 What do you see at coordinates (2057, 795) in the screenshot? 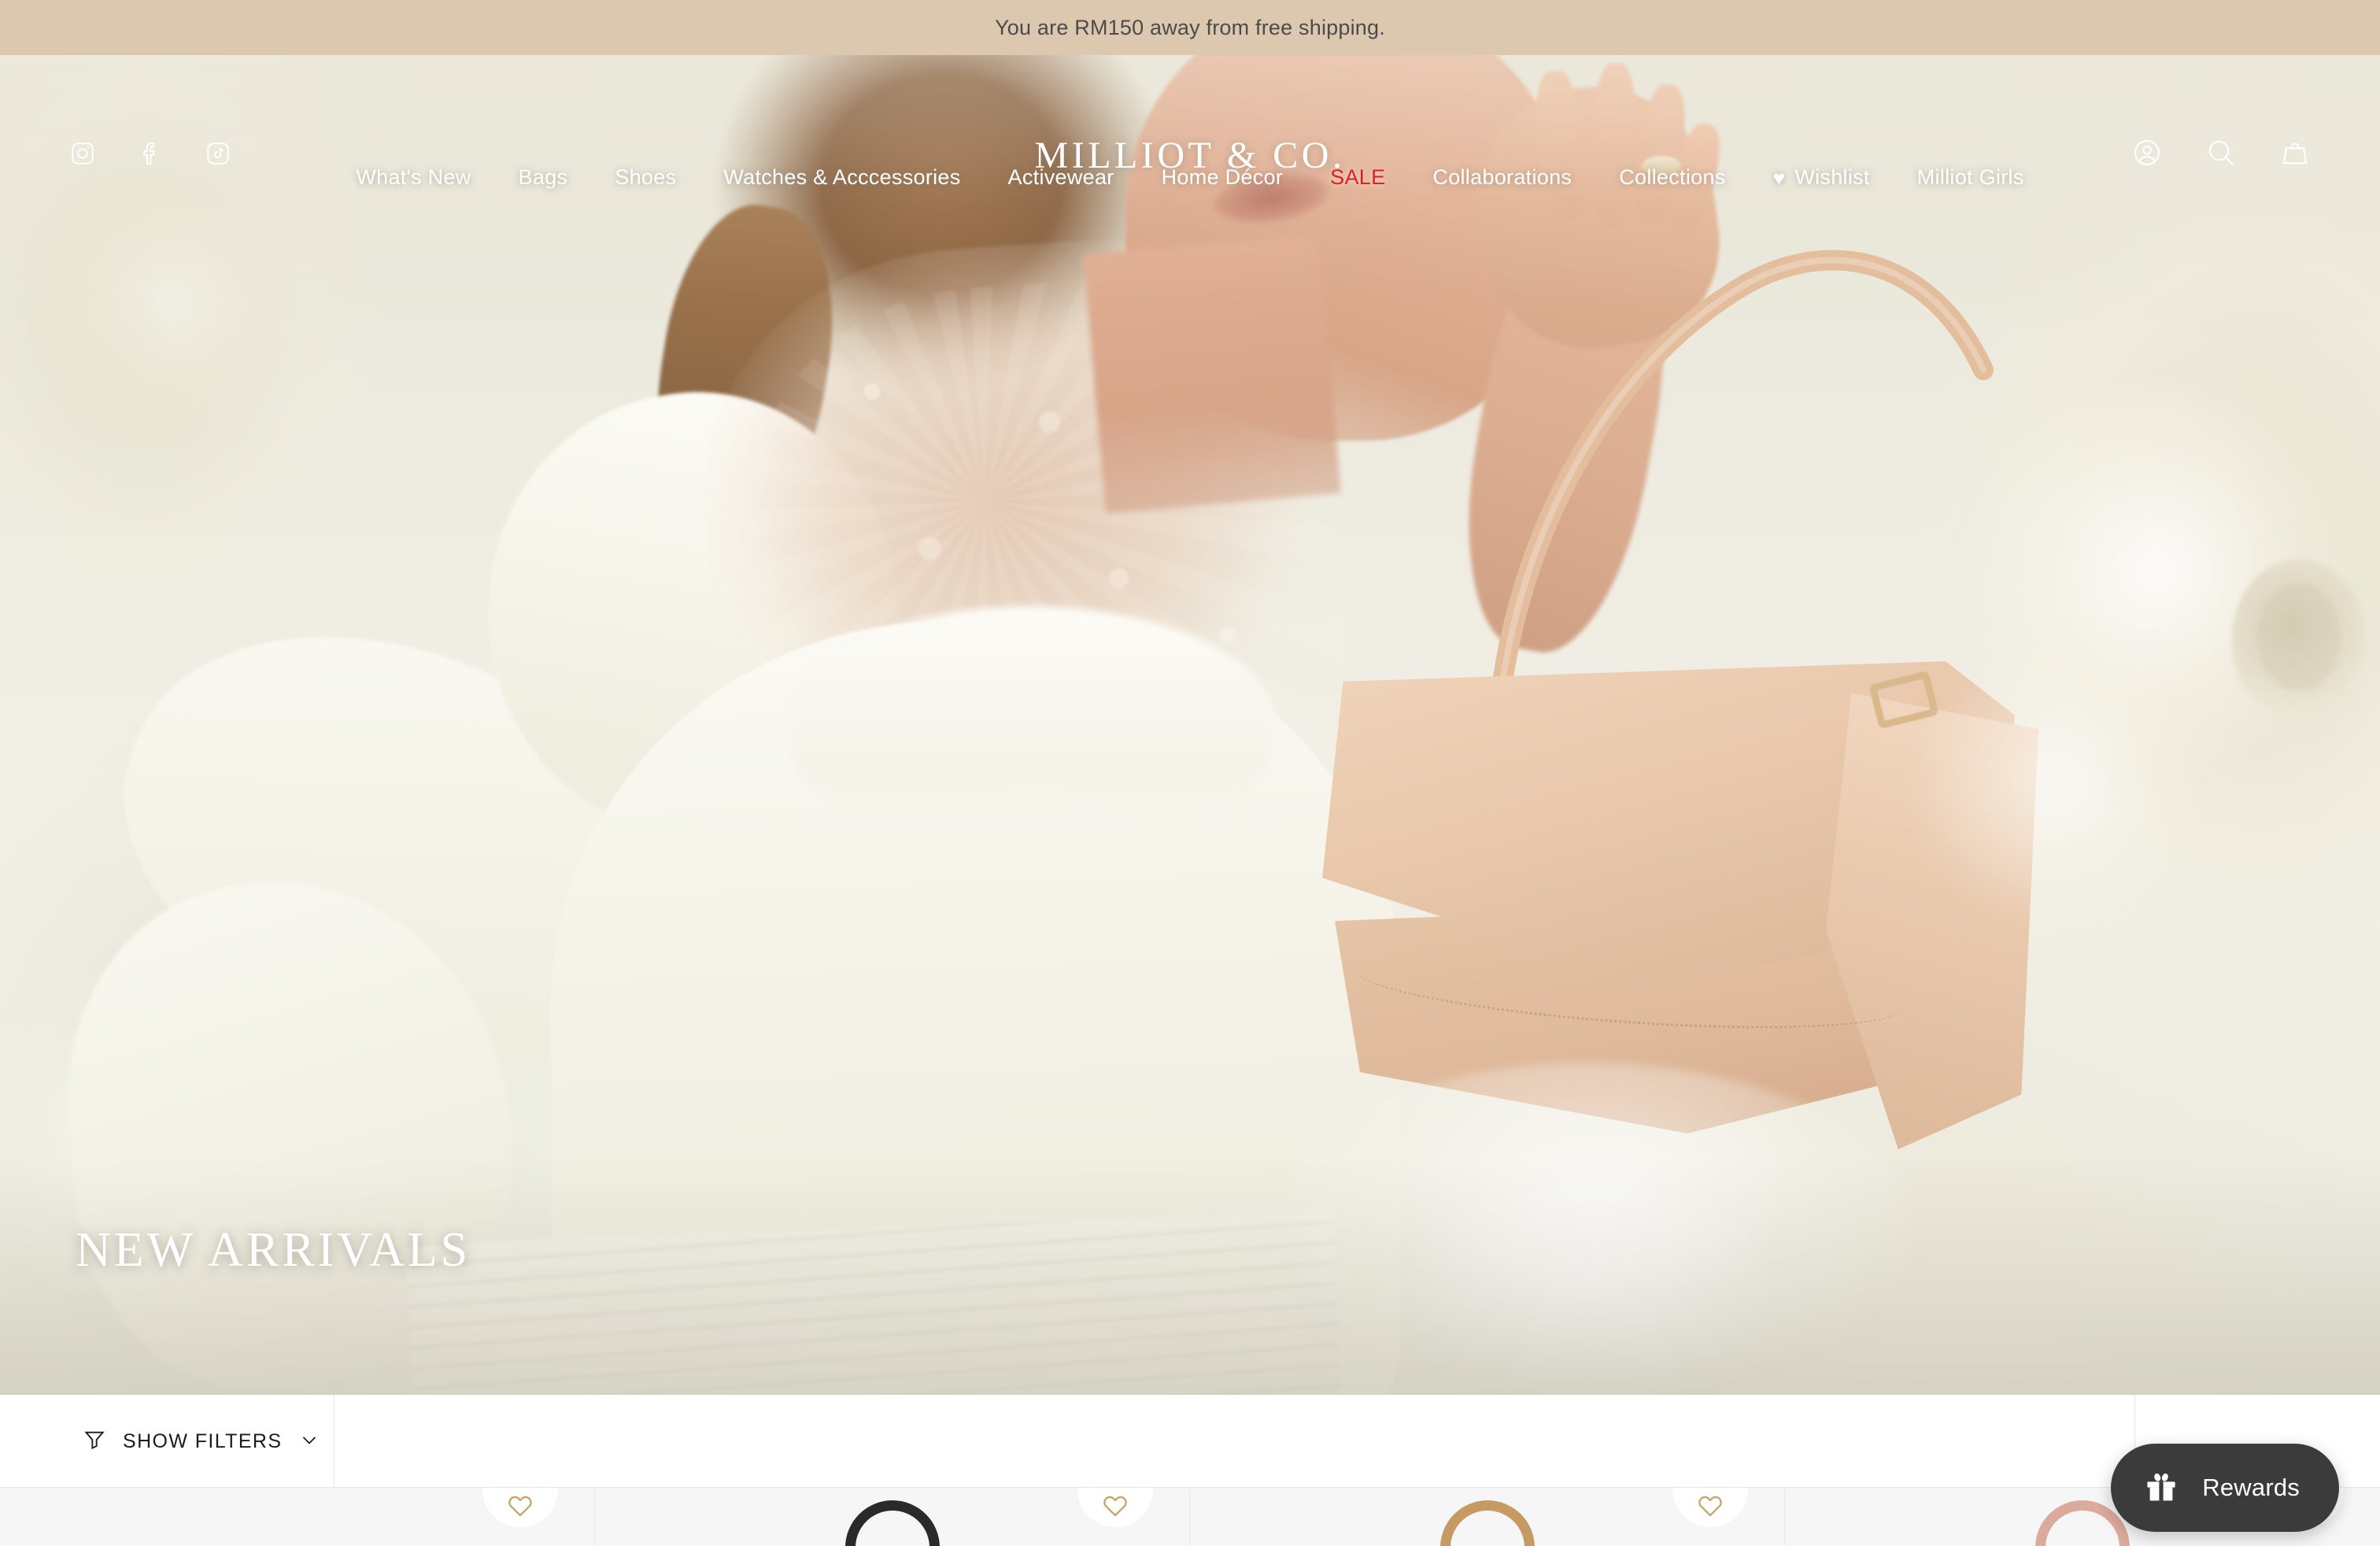
I see `decorative-bloom` at bounding box center [2057, 795].